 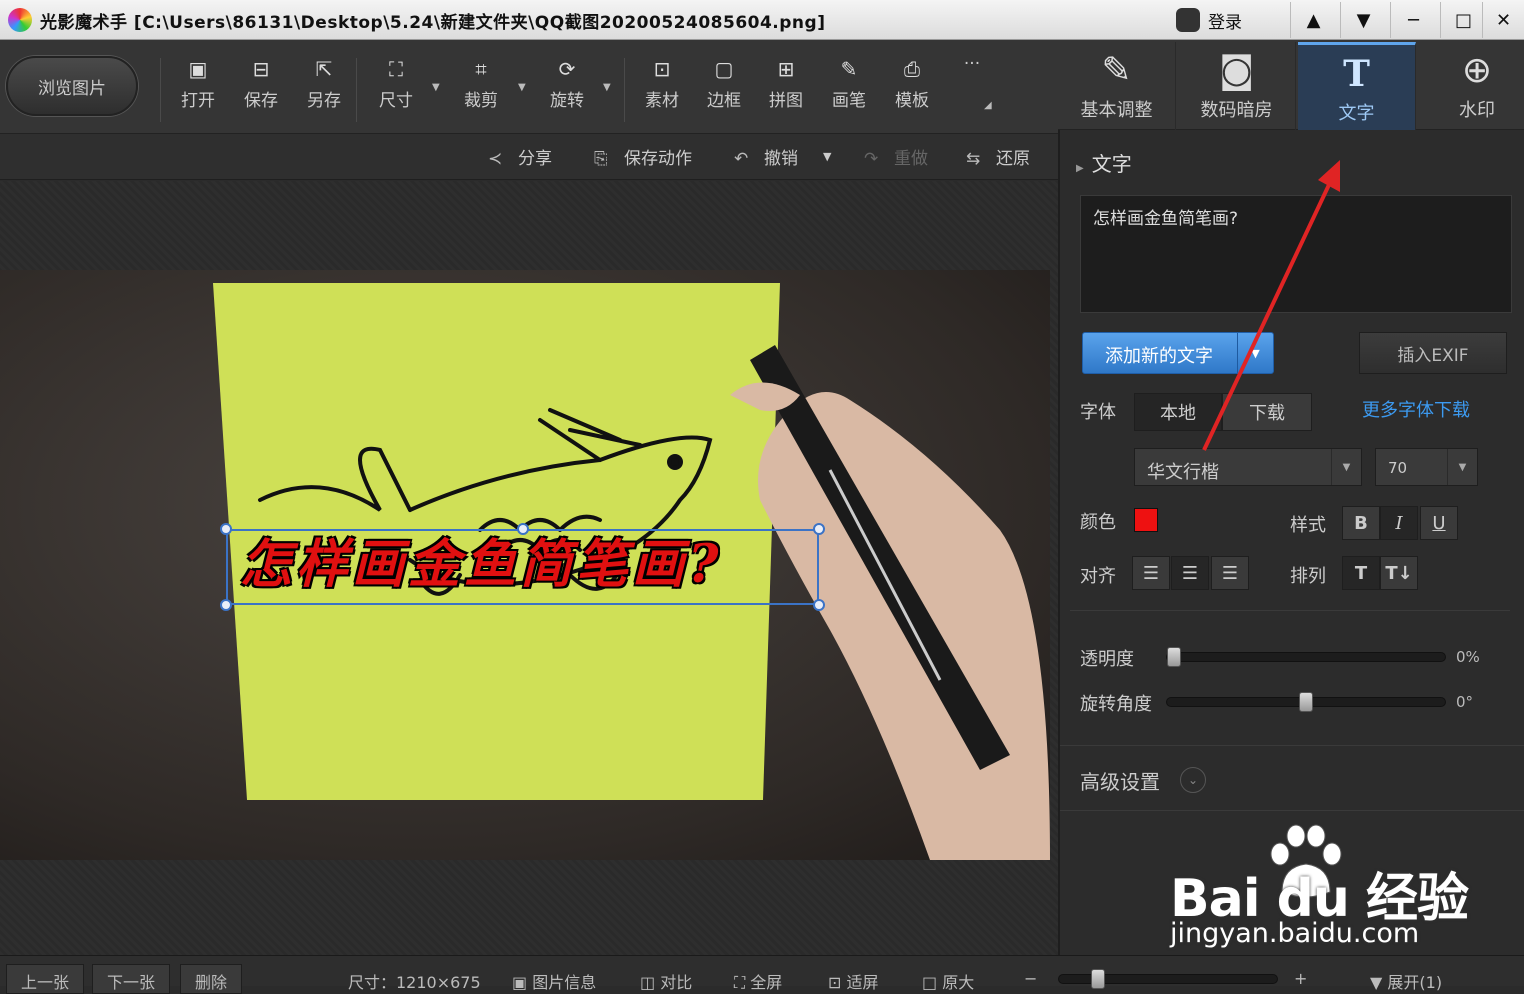 I want to click on image-info-button: ▣ 图片信息, so click(x=554, y=981).